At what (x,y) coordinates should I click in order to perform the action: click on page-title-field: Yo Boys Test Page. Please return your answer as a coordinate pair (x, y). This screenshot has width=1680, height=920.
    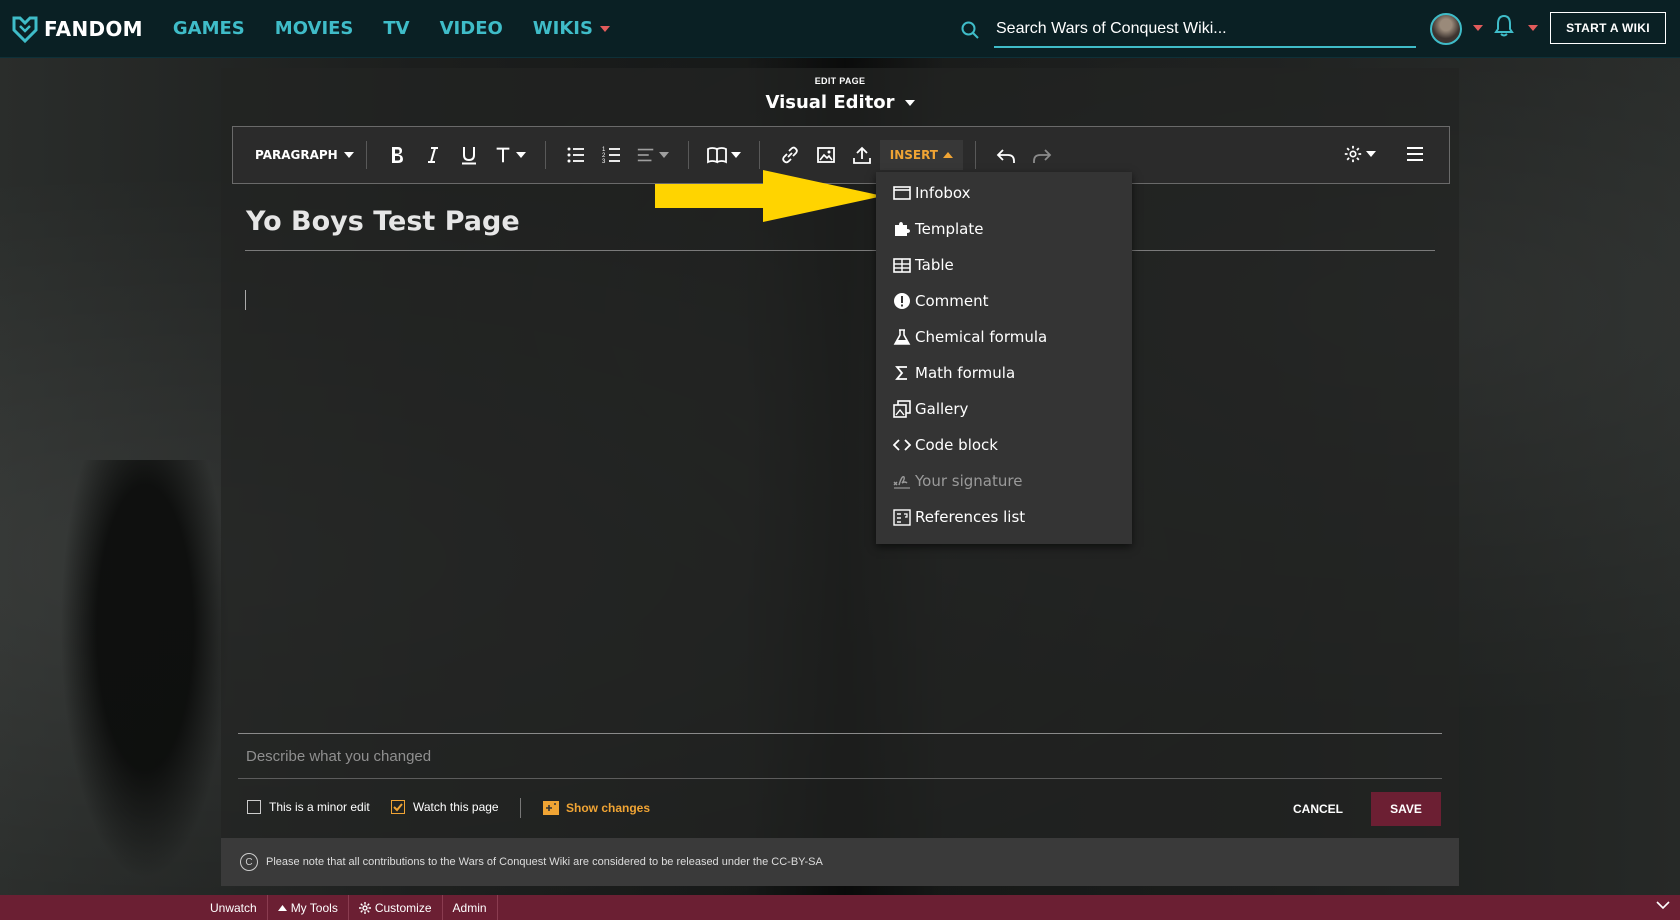
    Looking at the image, I should click on (383, 221).